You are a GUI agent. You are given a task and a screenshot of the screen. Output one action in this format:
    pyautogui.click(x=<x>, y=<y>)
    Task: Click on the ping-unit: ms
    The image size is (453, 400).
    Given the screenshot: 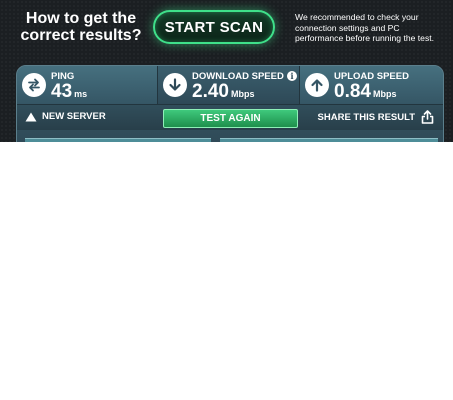 What is the action you would take?
    pyautogui.click(x=81, y=94)
    